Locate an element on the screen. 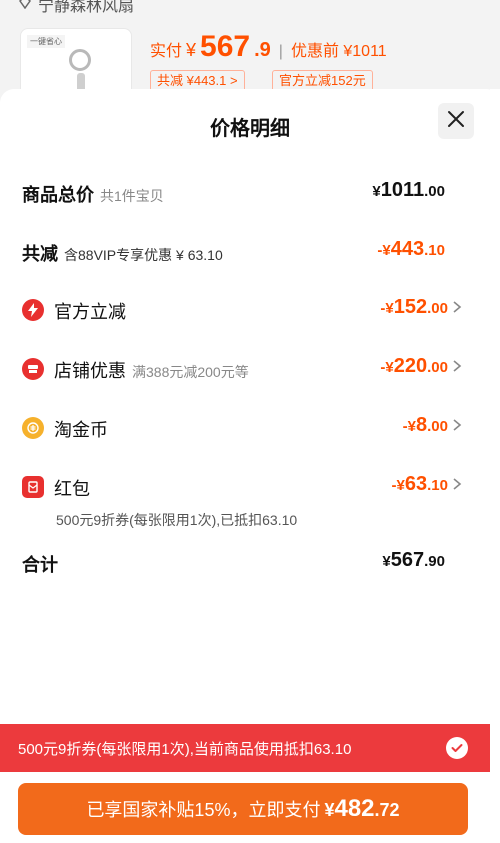 This screenshot has height=843, width=500. store-discount-amount: -¥220.00 is located at coordinates (414, 366).